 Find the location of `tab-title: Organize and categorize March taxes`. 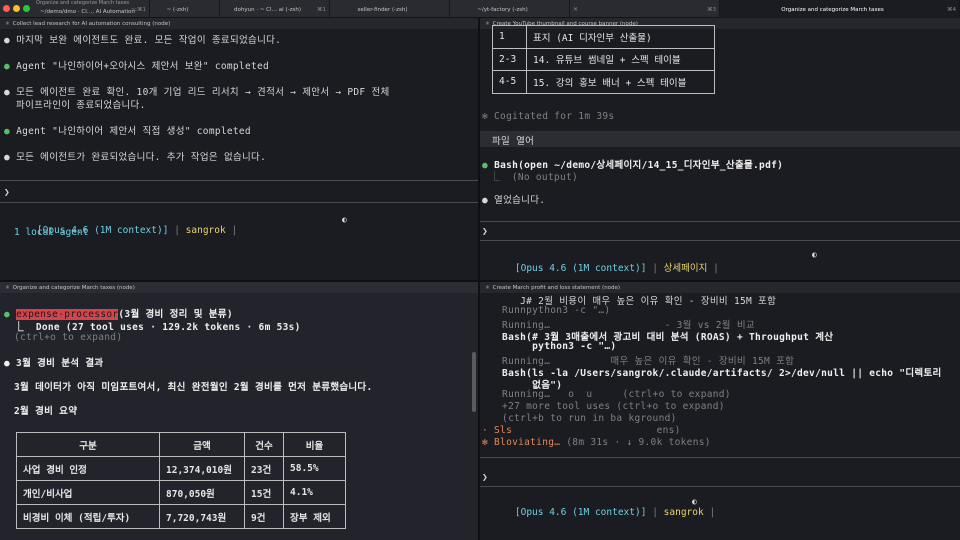

tab-title: Organize and categorize March taxes is located at coordinates (832, 10).